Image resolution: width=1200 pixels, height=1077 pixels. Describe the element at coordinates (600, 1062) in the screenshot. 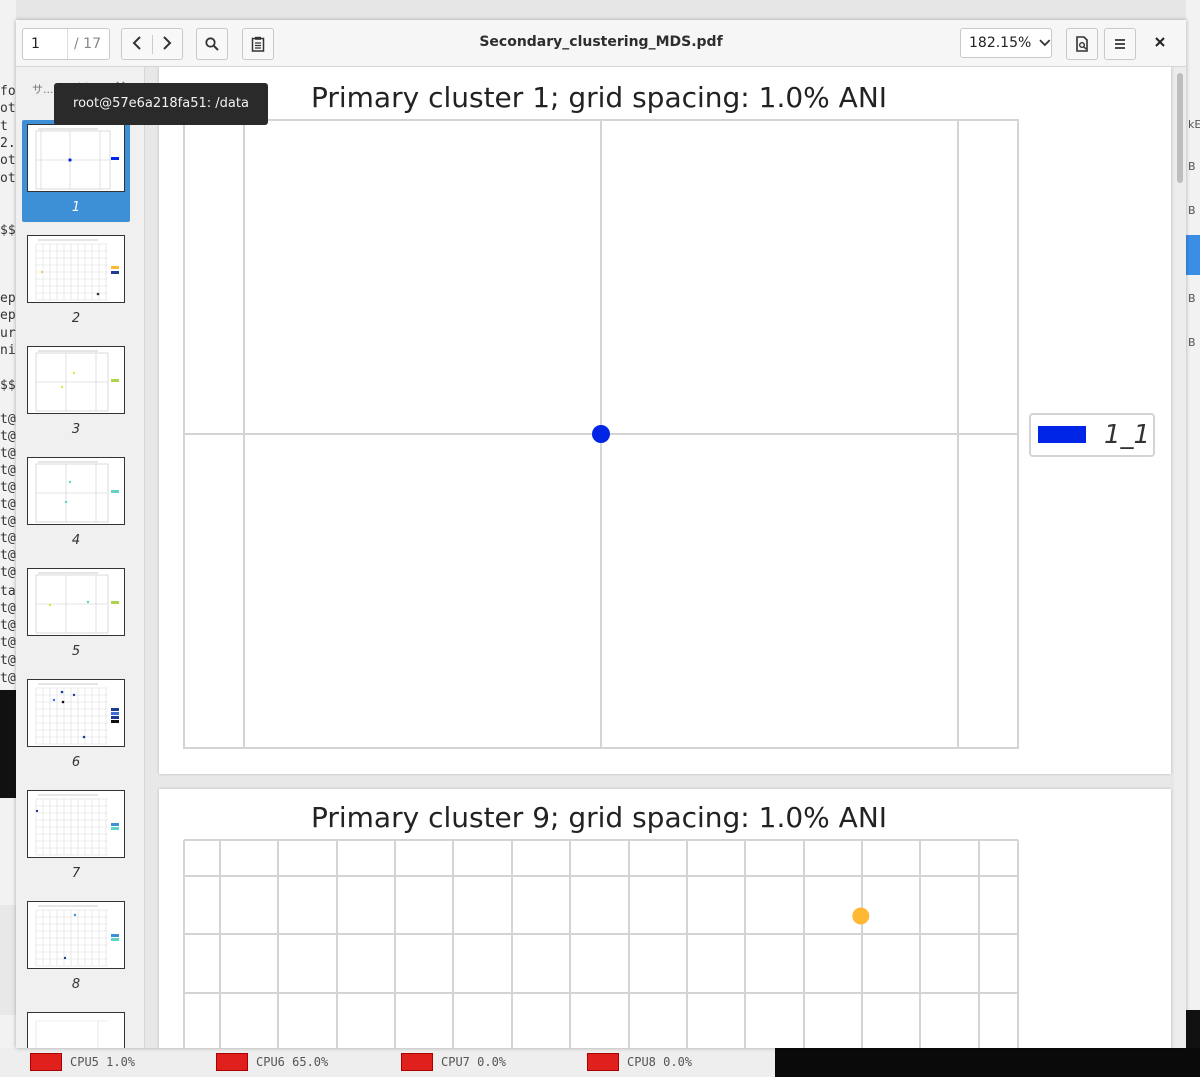

I see `background-cpu-monitor: CPU5 1.0% CPU6 65.0% CPU7 0.0% CPU8 0.0%` at that location.